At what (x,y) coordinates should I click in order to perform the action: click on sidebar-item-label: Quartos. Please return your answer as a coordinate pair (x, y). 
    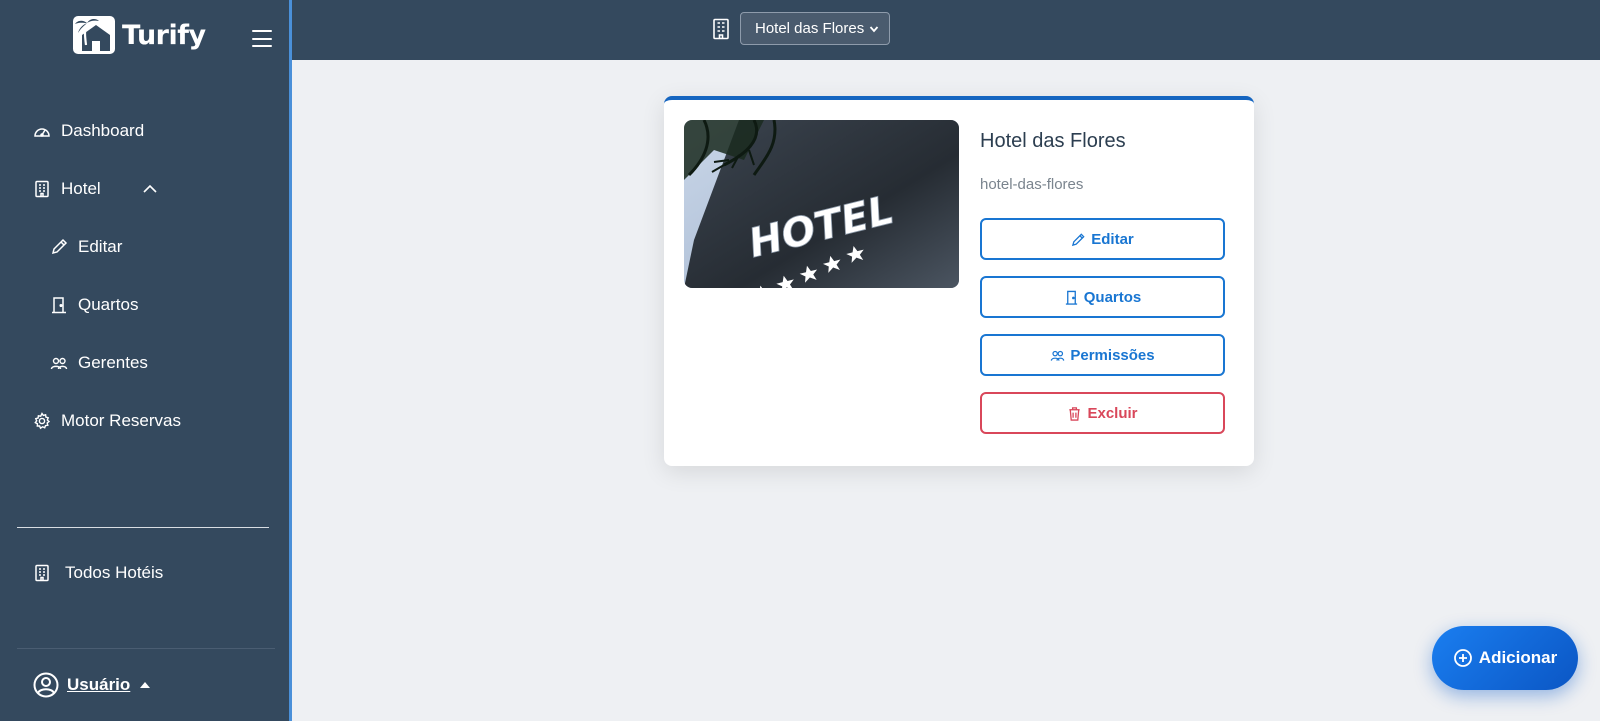
    Looking at the image, I should click on (108, 304).